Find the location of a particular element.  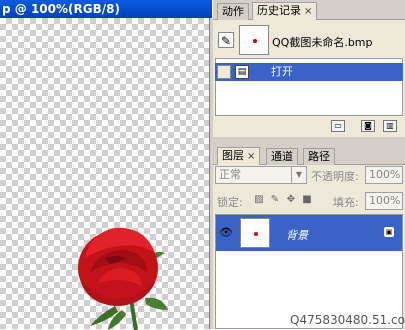

rose-image is located at coordinates (123, 278).